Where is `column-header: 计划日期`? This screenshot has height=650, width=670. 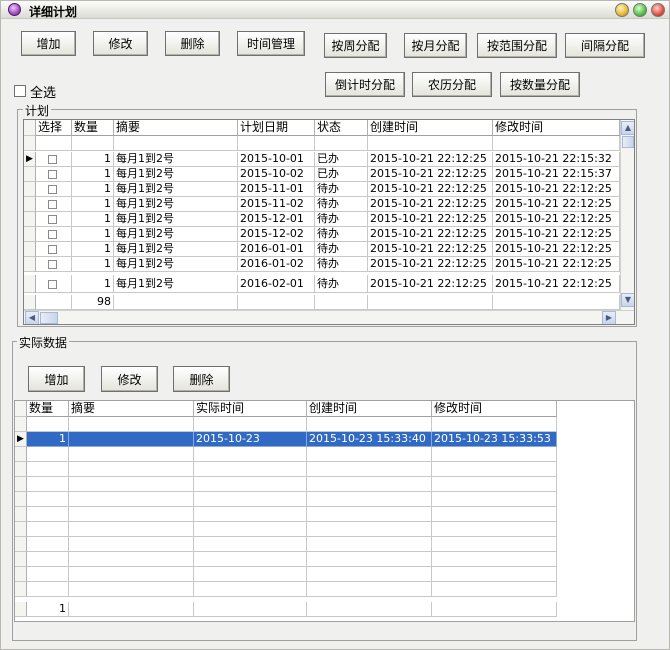 column-header: 计划日期 is located at coordinates (276, 128).